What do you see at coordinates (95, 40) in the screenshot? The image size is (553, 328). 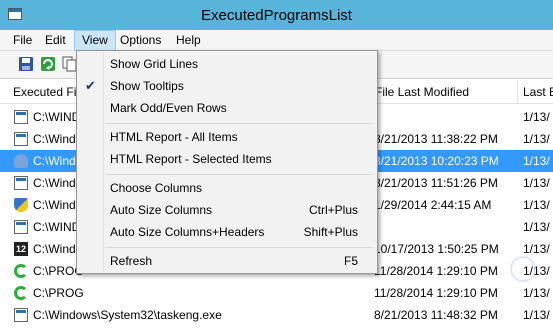 I see `menu-view: View` at bounding box center [95, 40].